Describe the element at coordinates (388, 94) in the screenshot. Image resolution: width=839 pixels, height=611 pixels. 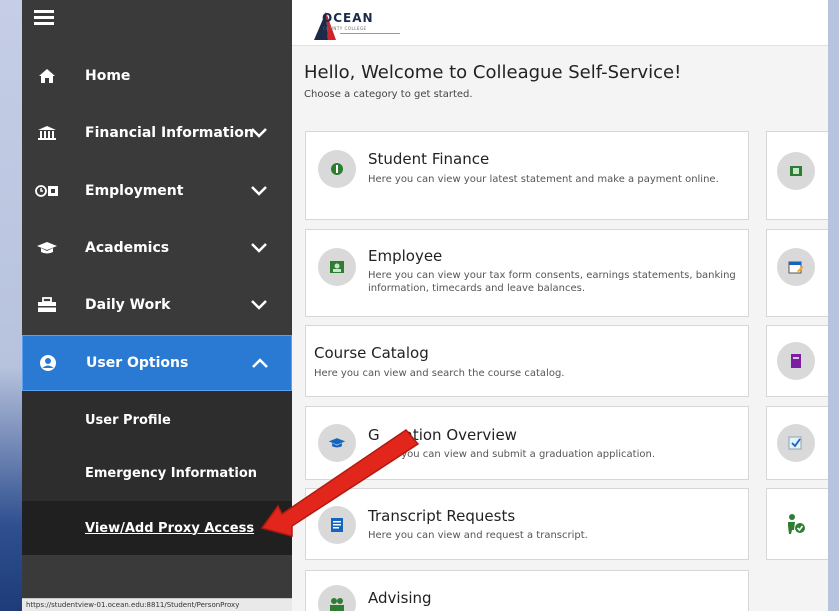
I see `page-subtitle: Choose a category to get started.` at that location.